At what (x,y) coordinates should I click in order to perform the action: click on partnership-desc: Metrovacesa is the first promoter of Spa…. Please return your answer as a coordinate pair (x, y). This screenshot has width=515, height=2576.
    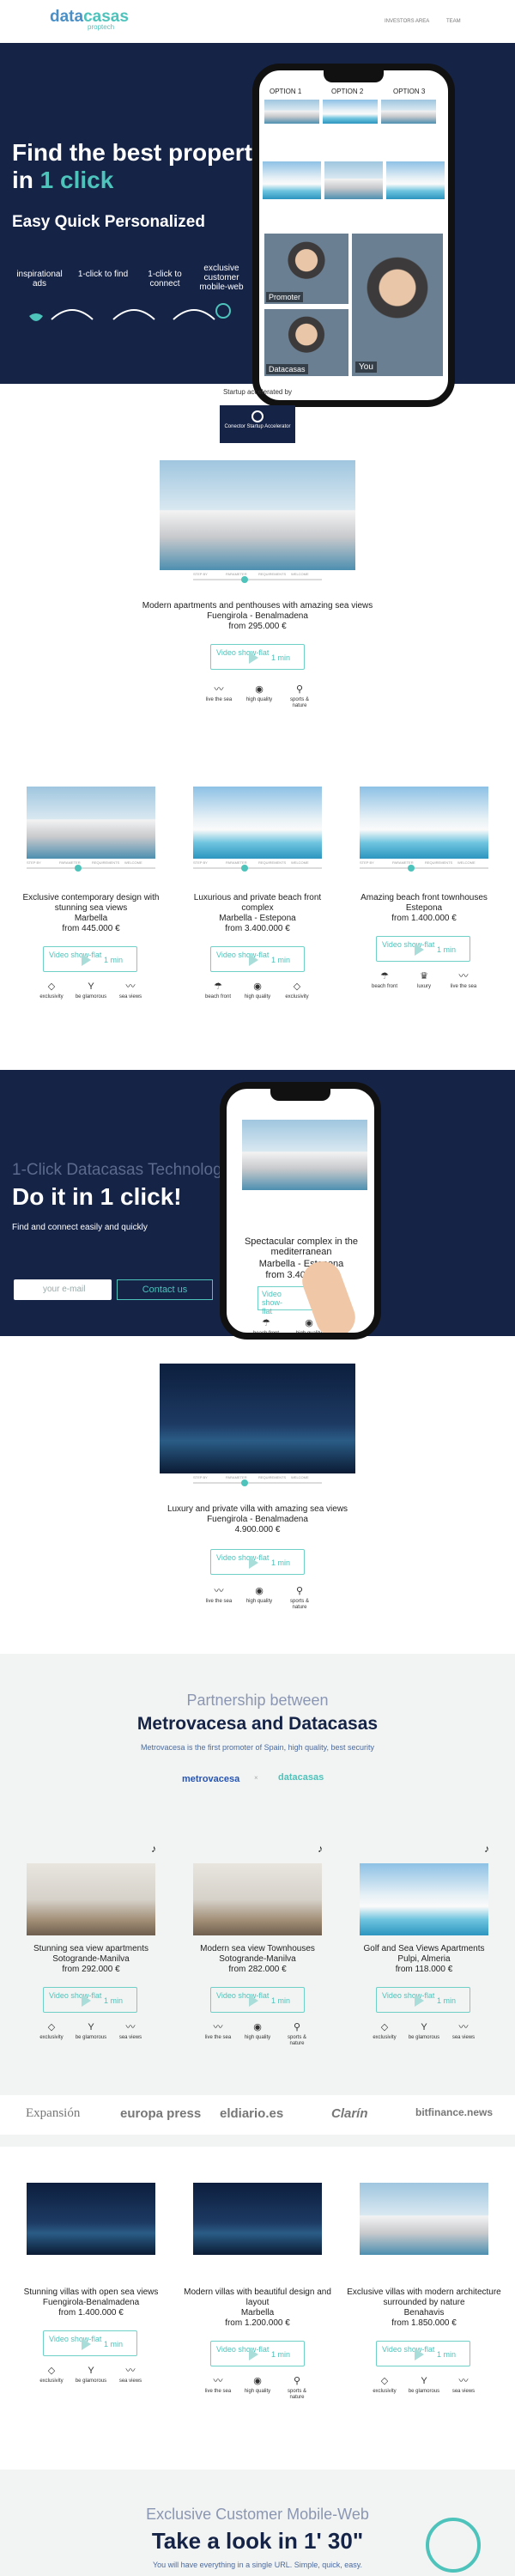
    Looking at the image, I should click on (257, 1748).